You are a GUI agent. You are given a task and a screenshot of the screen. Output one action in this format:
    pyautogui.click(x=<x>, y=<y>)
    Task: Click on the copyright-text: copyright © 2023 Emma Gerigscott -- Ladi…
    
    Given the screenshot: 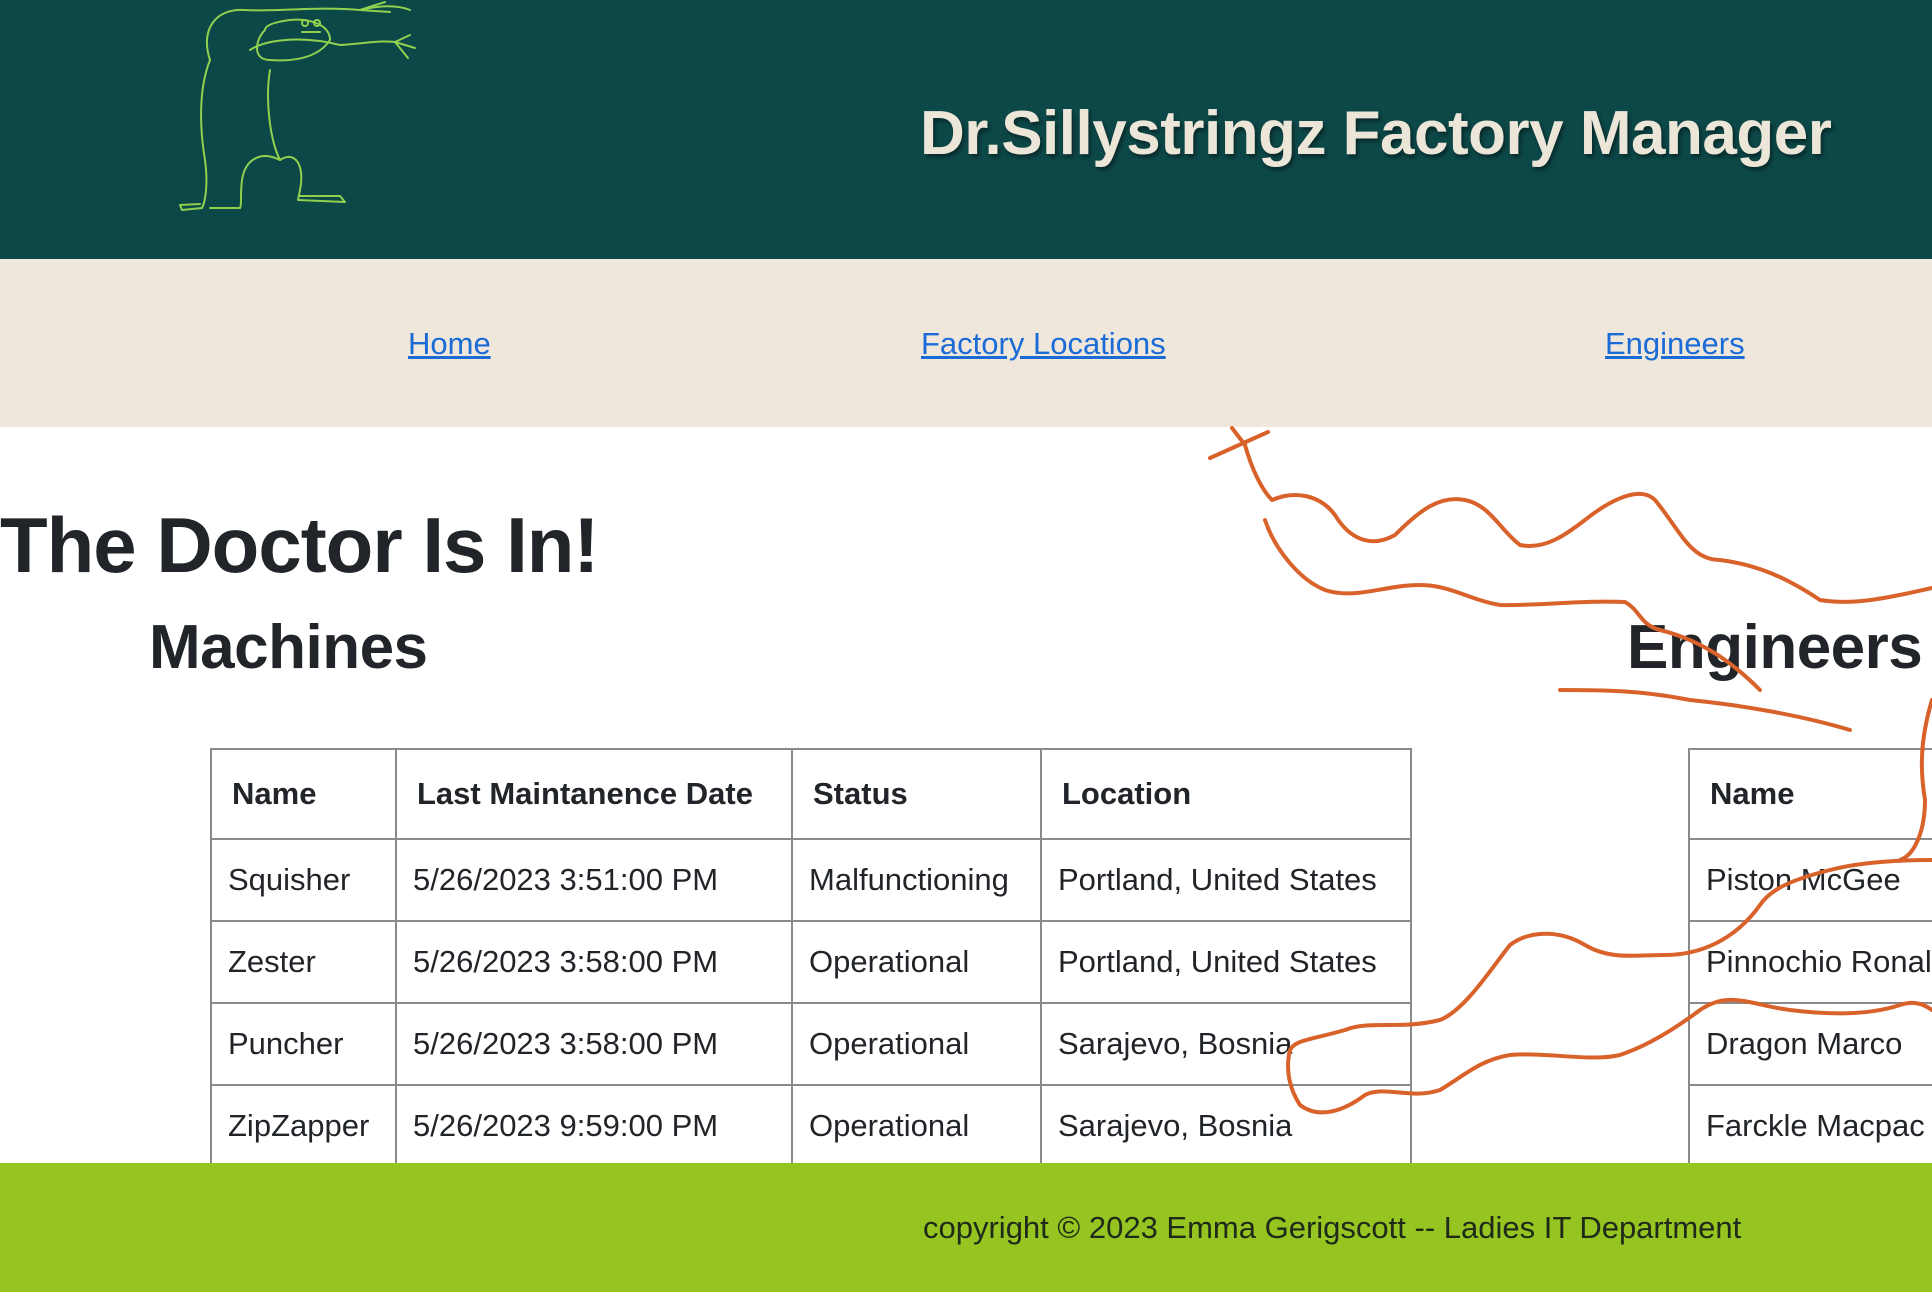 What is the action you would take?
    pyautogui.click(x=1332, y=1227)
    